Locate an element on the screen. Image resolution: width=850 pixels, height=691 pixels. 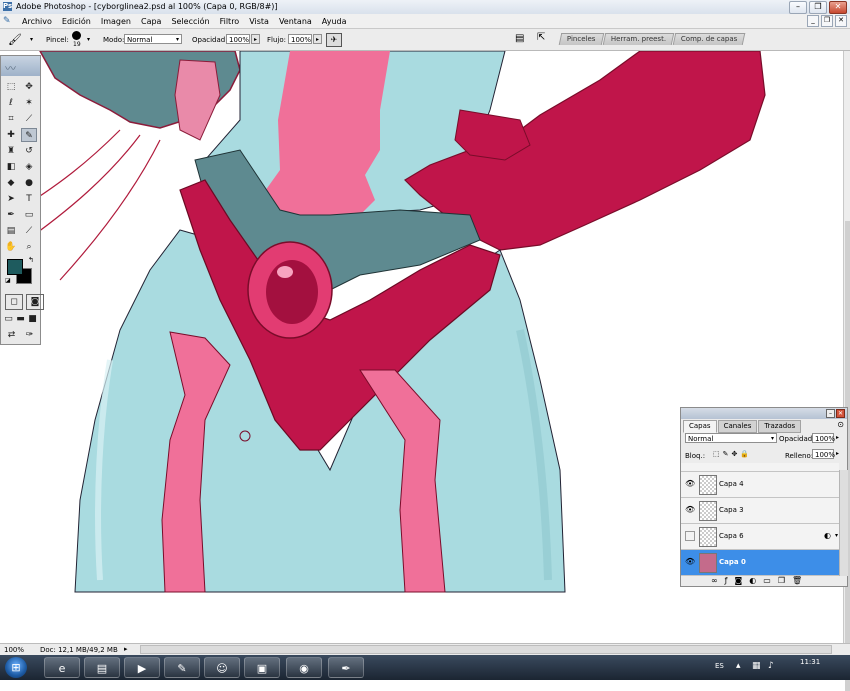
volume-icon: ♪ is located at coordinates (771, 666).